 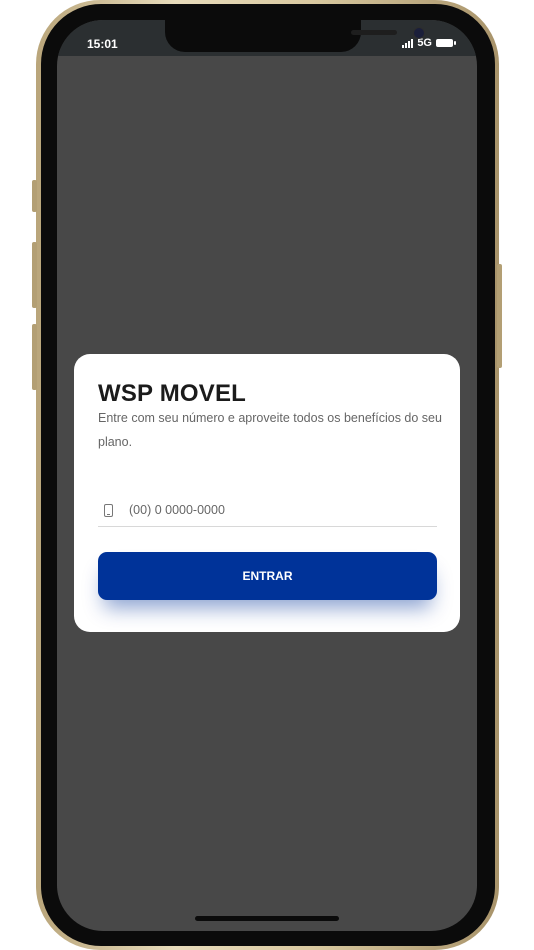 I want to click on notch, so click(x=295, y=36).